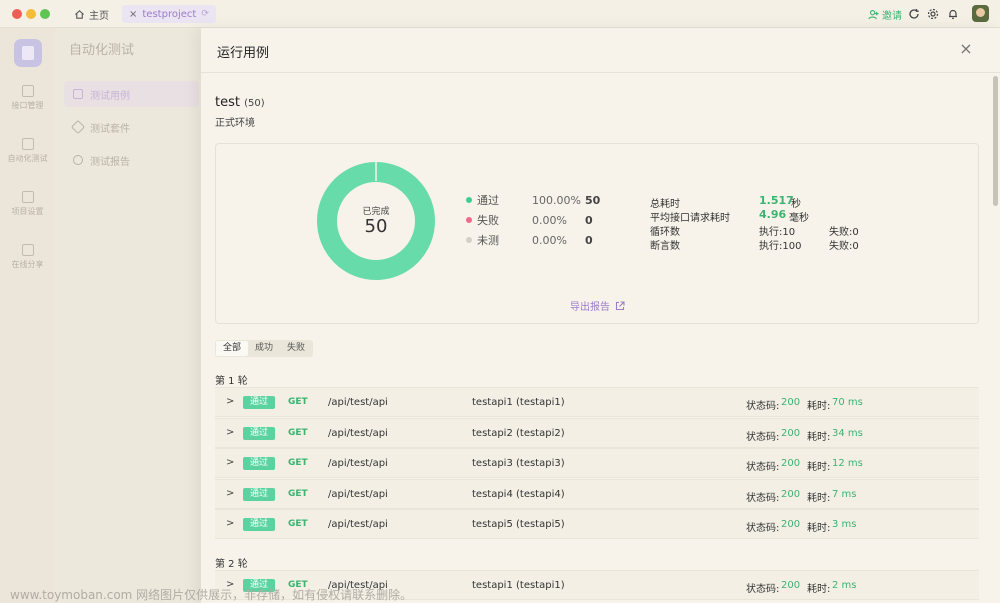  Describe the element at coordinates (27, 151) in the screenshot. I see `sidebar-item-automation: 自动化测试` at that location.